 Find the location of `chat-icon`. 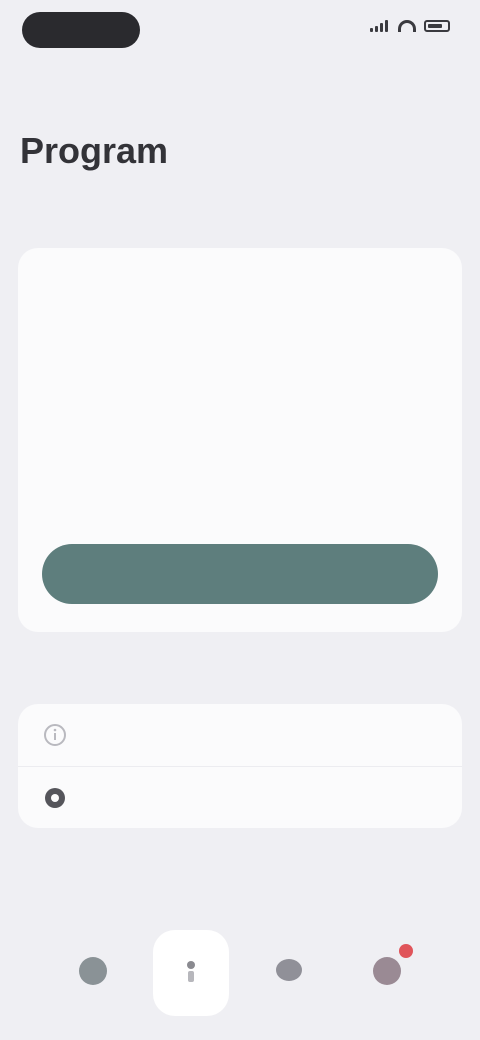

chat-icon is located at coordinates (289, 971).